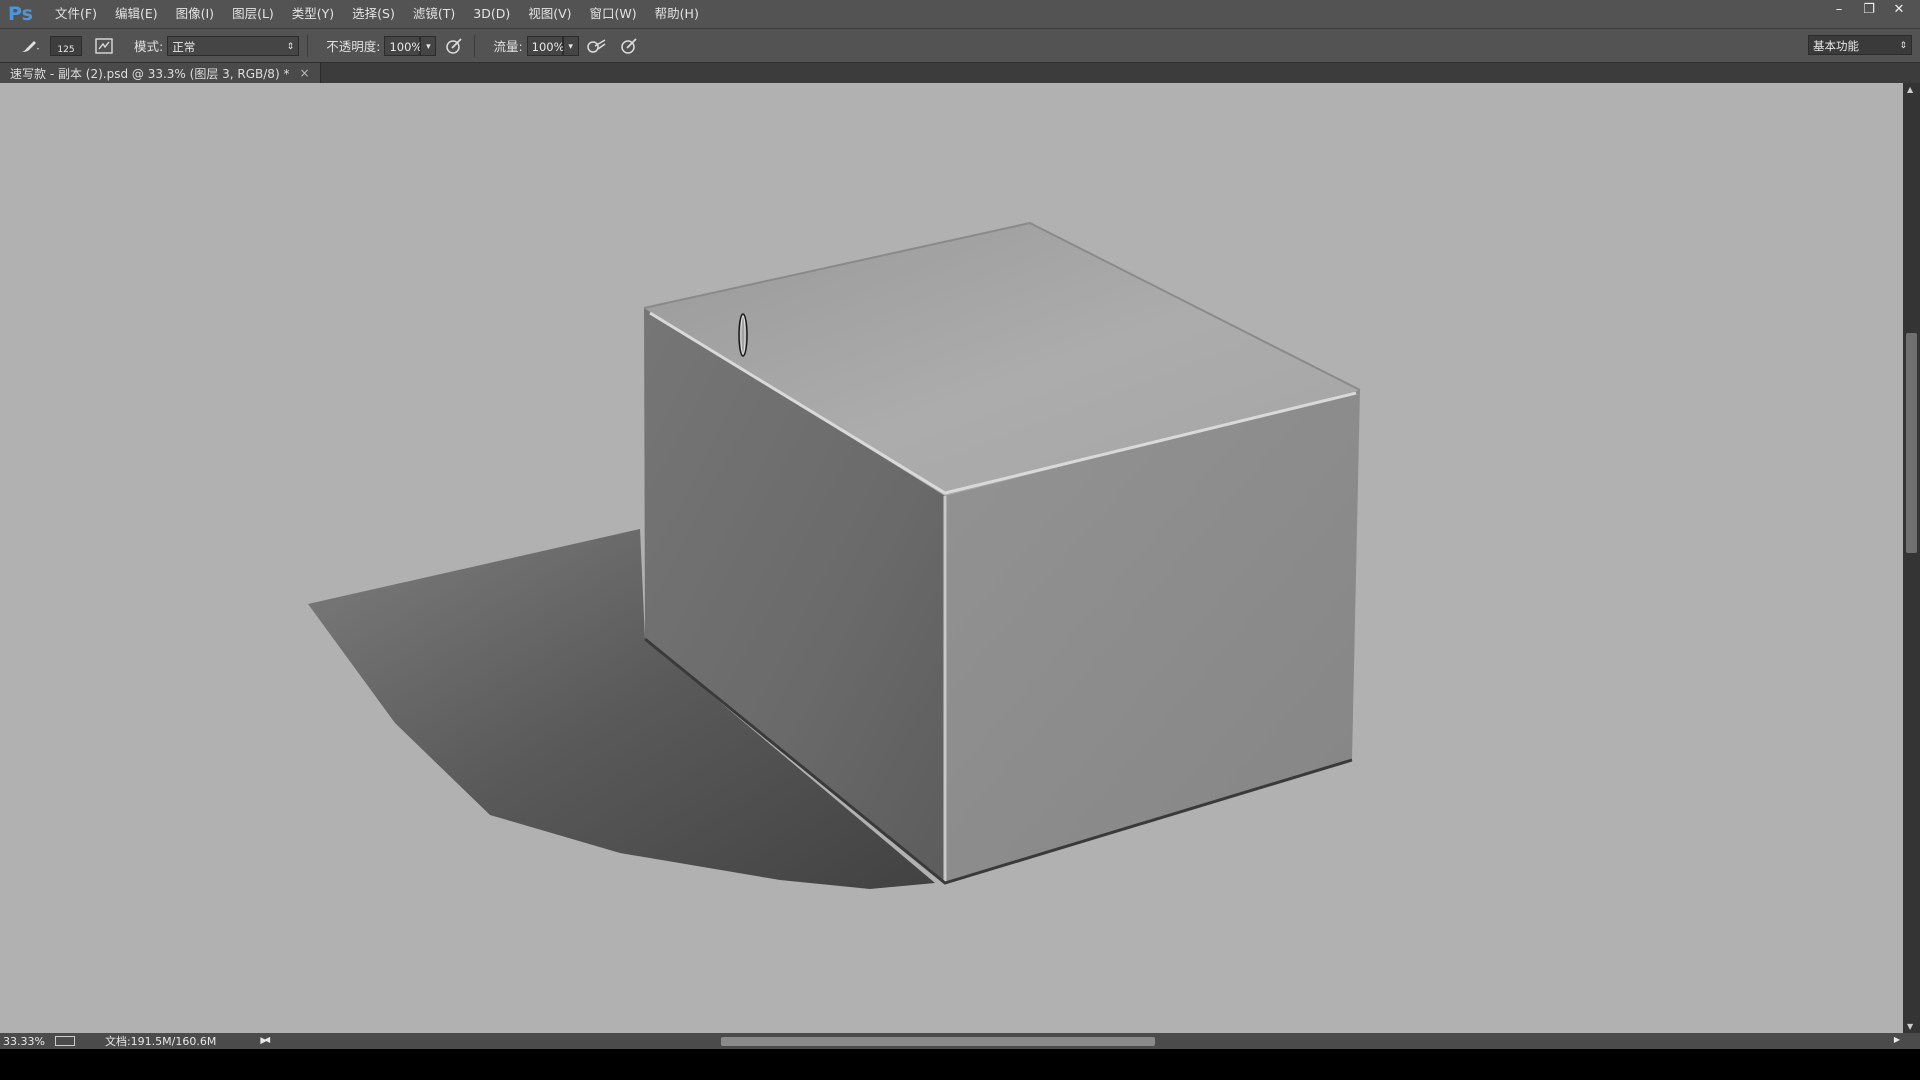 The width and height of the screenshot is (1920, 1080). I want to click on photoshop-logo: Ps, so click(20, 14).